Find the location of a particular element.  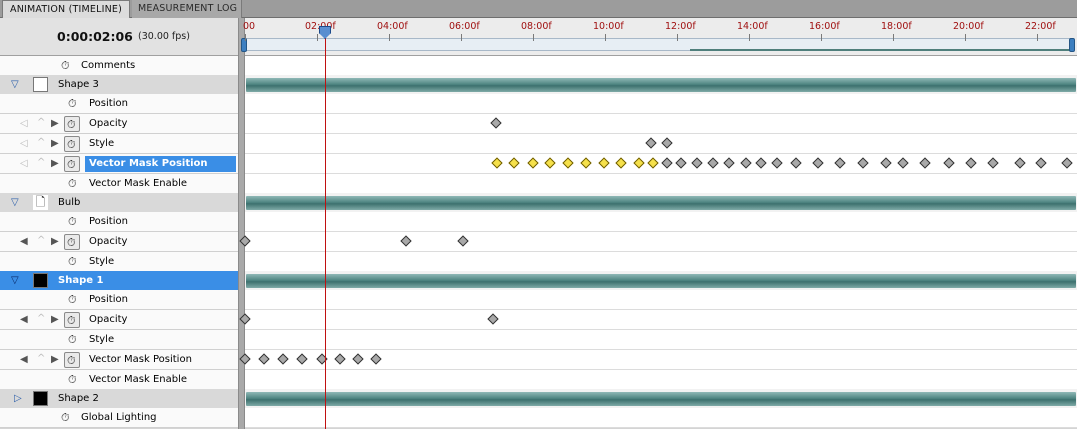

playhead-line is located at coordinates (325, 227).